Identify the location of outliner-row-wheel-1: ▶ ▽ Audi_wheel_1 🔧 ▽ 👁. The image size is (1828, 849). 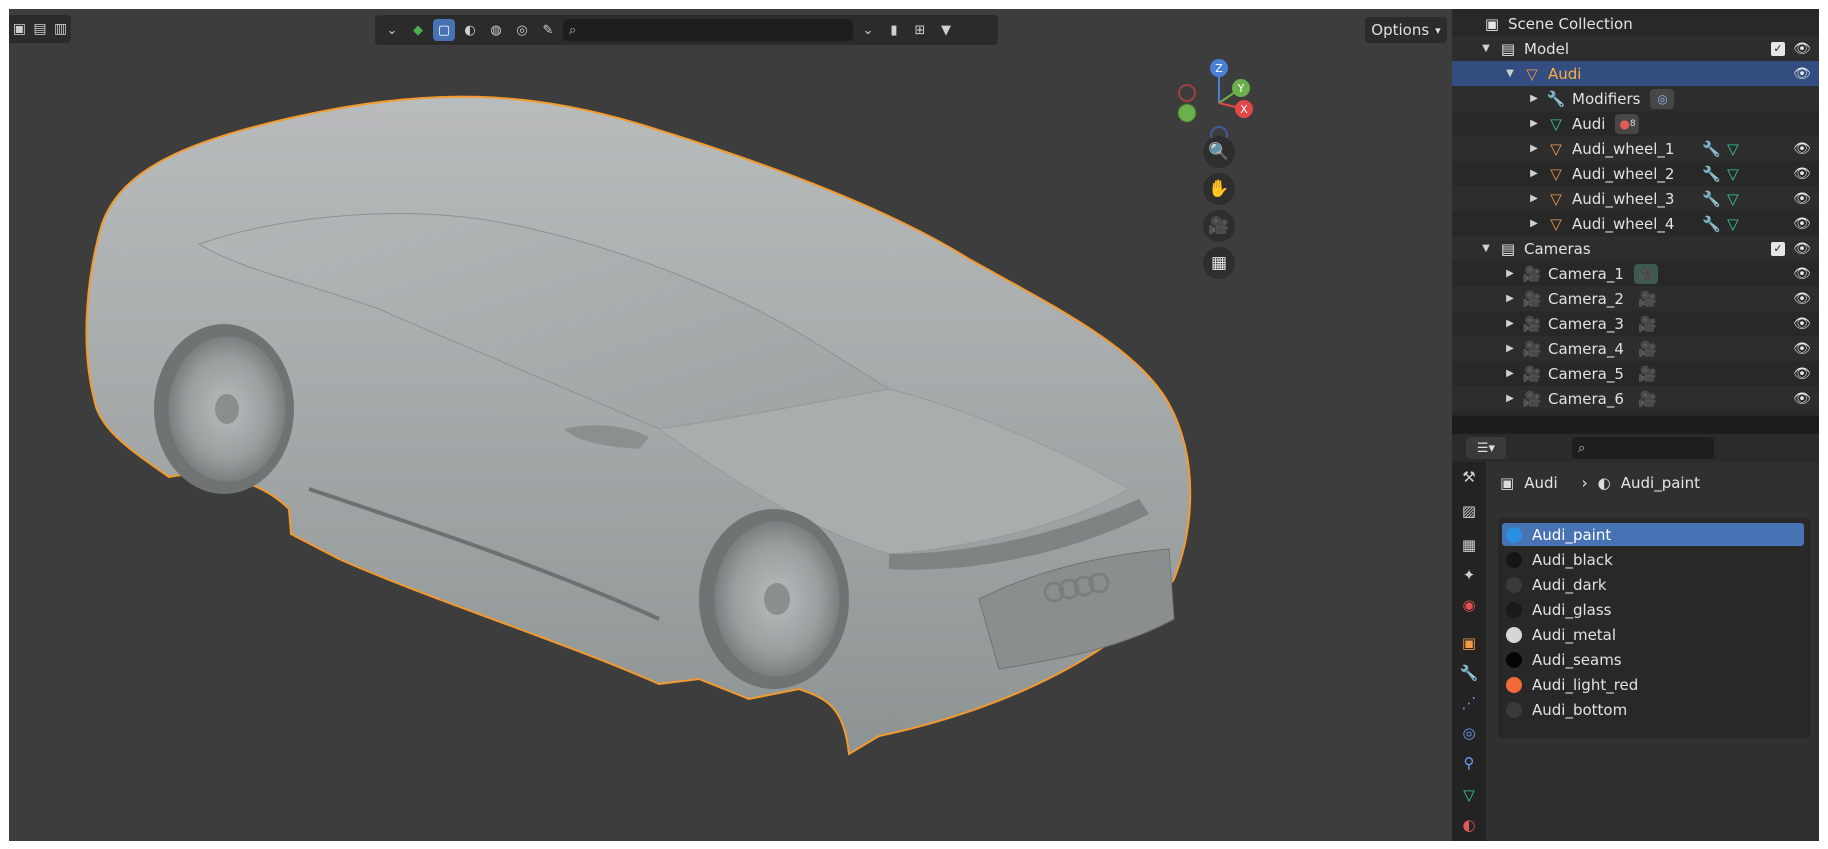
(1635, 148).